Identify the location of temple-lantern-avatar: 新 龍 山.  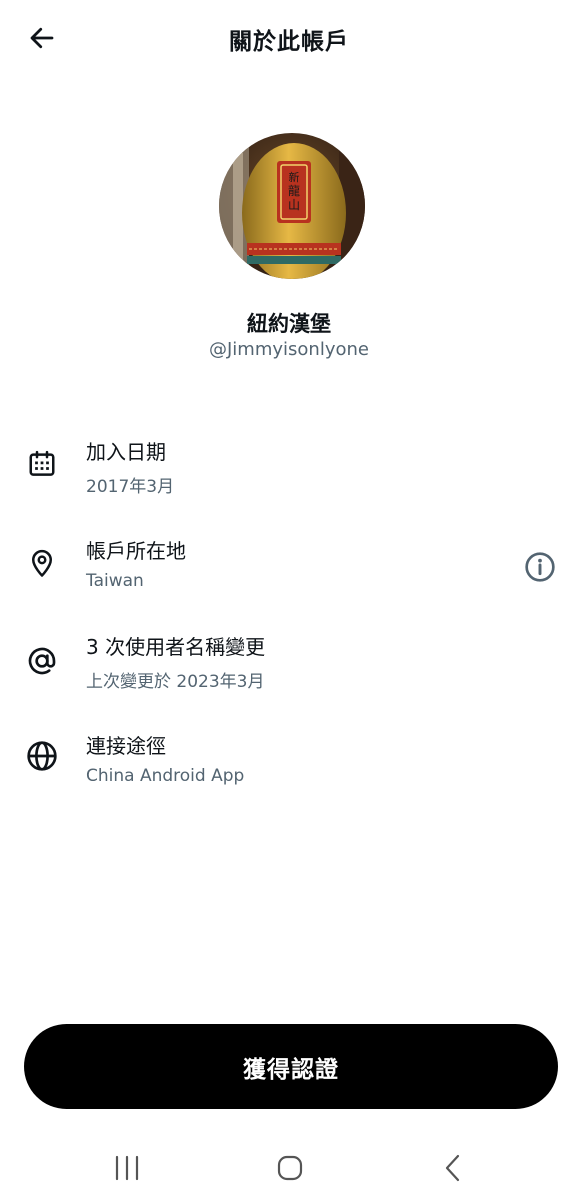
(292, 206).